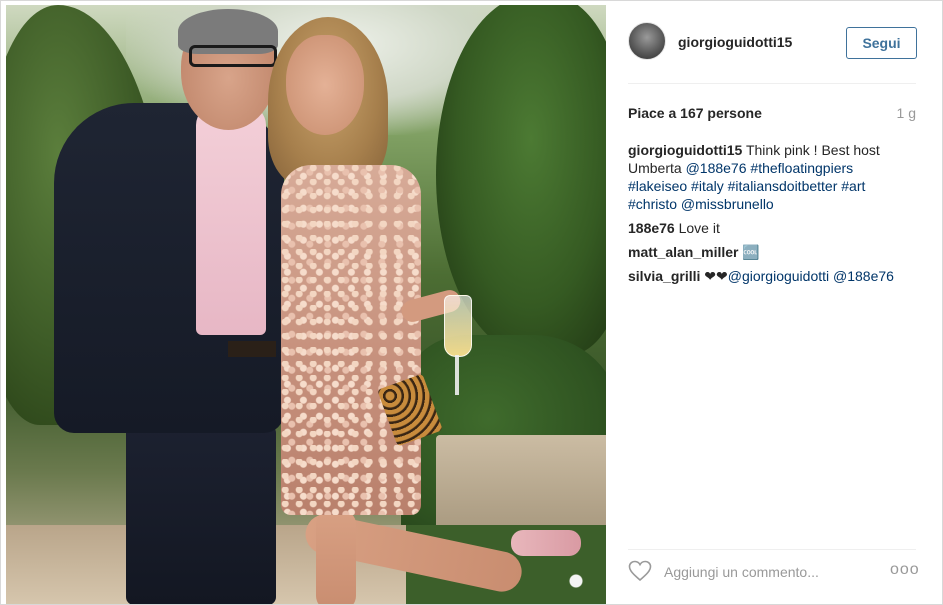 This screenshot has height=605, width=943. What do you see at coordinates (685, 150) in the screenshot?
I see `caption-user: giorgioguidotti15` at bounding box center [685, 150].